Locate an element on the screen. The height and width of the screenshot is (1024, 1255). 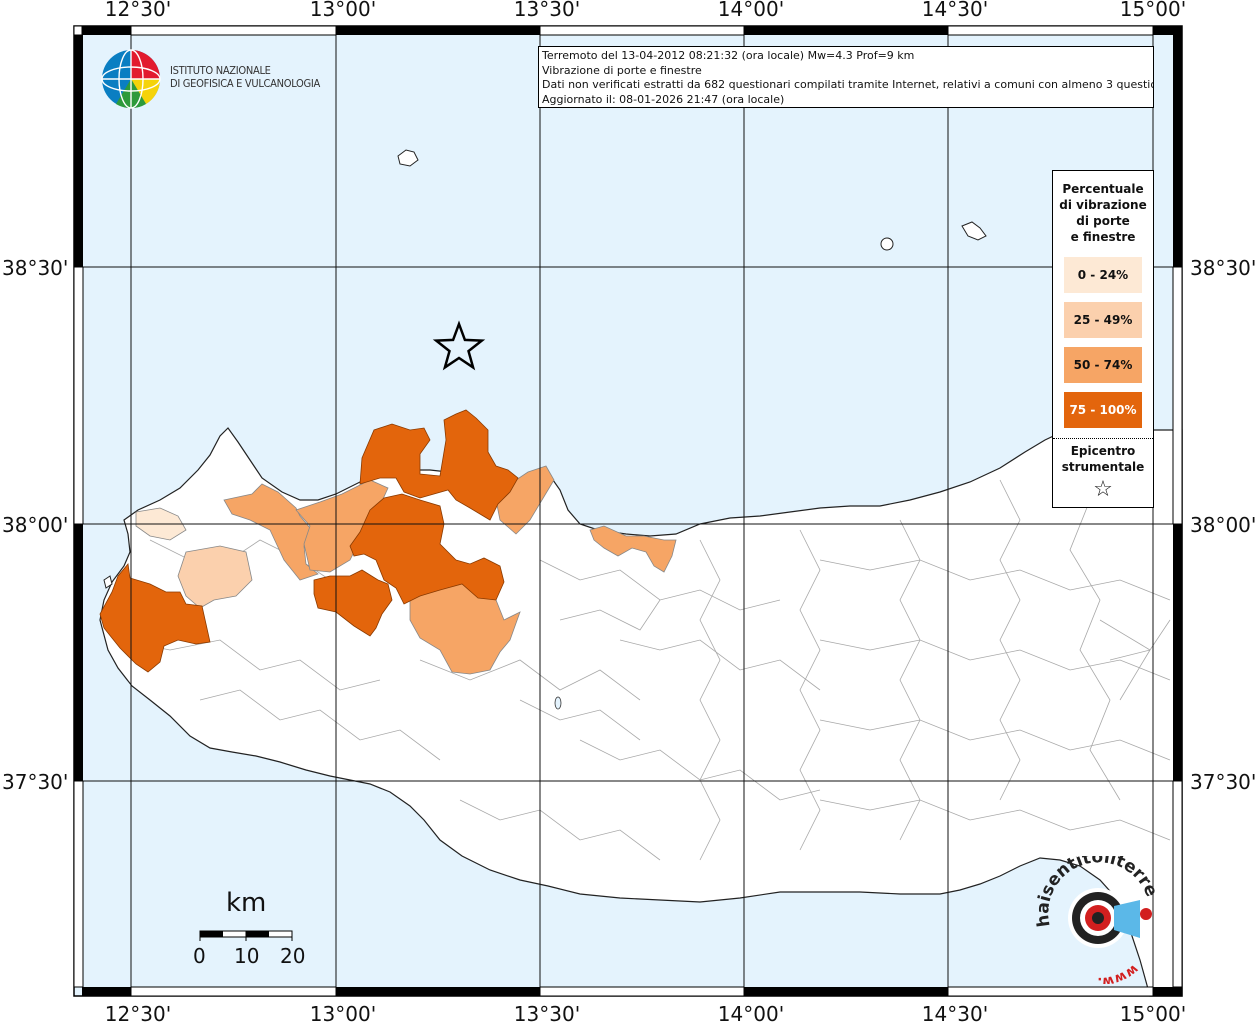
lon-label-top: 12°30' is located at coordinates (138, 10).